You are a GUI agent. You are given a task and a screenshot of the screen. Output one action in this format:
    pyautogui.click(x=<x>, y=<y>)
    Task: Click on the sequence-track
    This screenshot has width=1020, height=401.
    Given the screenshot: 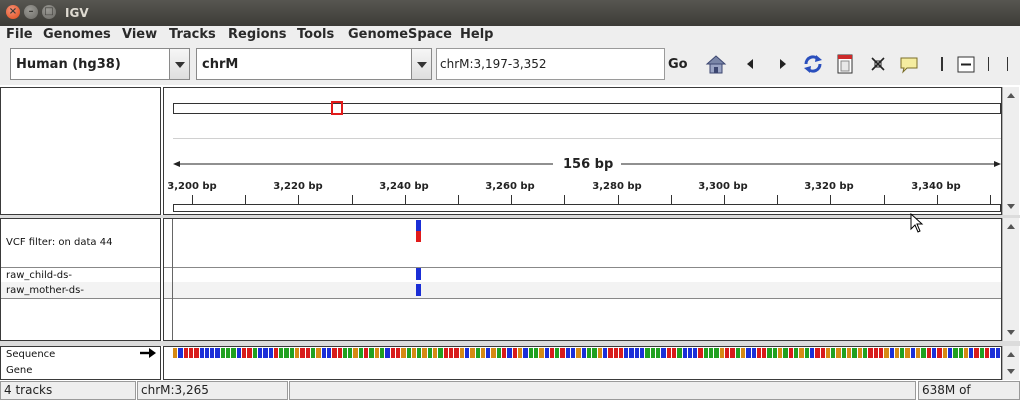 What is the action you would take?
    pyautogui.click(x=587, y=353)
    